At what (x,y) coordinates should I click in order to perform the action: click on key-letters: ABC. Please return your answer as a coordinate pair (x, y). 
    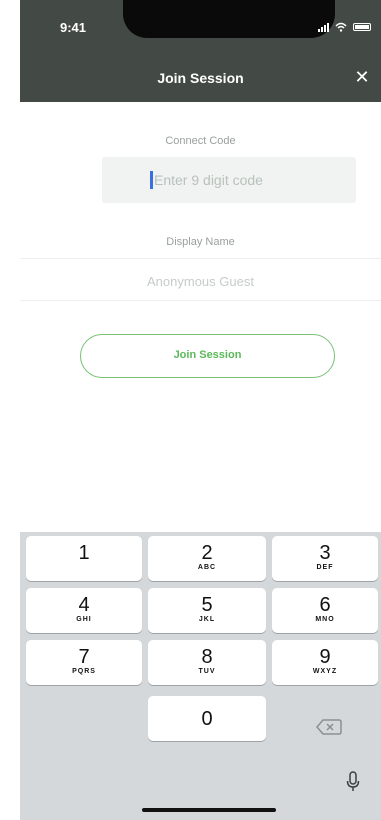
    Looking at the image, I should click on (207, 567).